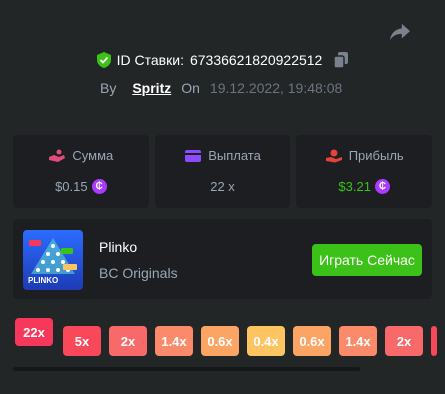 Image resolution: width=445 pixels, height=394 pixels. Describe the element at coordinates (57, 155) in the screenshot. I see `hand-coin-icon` at that location.